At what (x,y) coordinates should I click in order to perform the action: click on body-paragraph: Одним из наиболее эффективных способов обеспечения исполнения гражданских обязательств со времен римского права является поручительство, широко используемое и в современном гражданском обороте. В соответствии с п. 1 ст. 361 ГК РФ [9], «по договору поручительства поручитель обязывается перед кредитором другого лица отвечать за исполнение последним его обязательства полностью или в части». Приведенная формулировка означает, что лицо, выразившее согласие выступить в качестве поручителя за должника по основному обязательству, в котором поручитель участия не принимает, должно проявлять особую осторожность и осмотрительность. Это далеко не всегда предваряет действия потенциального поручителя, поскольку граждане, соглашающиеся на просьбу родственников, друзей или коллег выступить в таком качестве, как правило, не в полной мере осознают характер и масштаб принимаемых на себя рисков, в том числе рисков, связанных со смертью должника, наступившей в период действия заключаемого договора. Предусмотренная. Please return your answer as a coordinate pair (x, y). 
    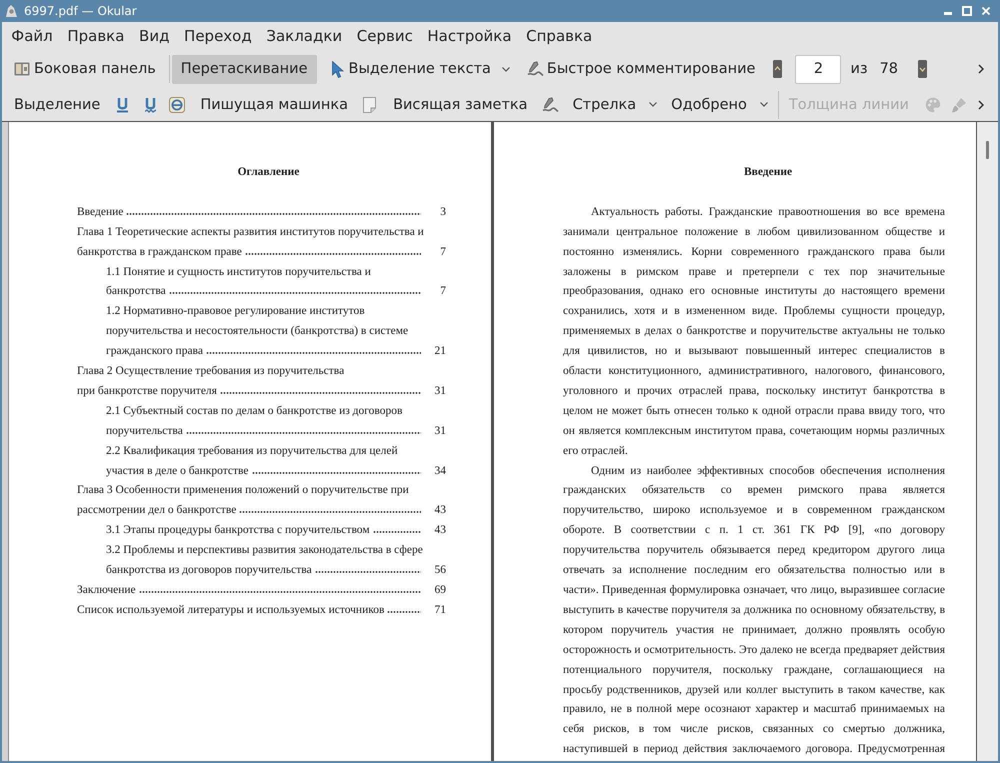
    Looking at the image, I should click on (754, 611).